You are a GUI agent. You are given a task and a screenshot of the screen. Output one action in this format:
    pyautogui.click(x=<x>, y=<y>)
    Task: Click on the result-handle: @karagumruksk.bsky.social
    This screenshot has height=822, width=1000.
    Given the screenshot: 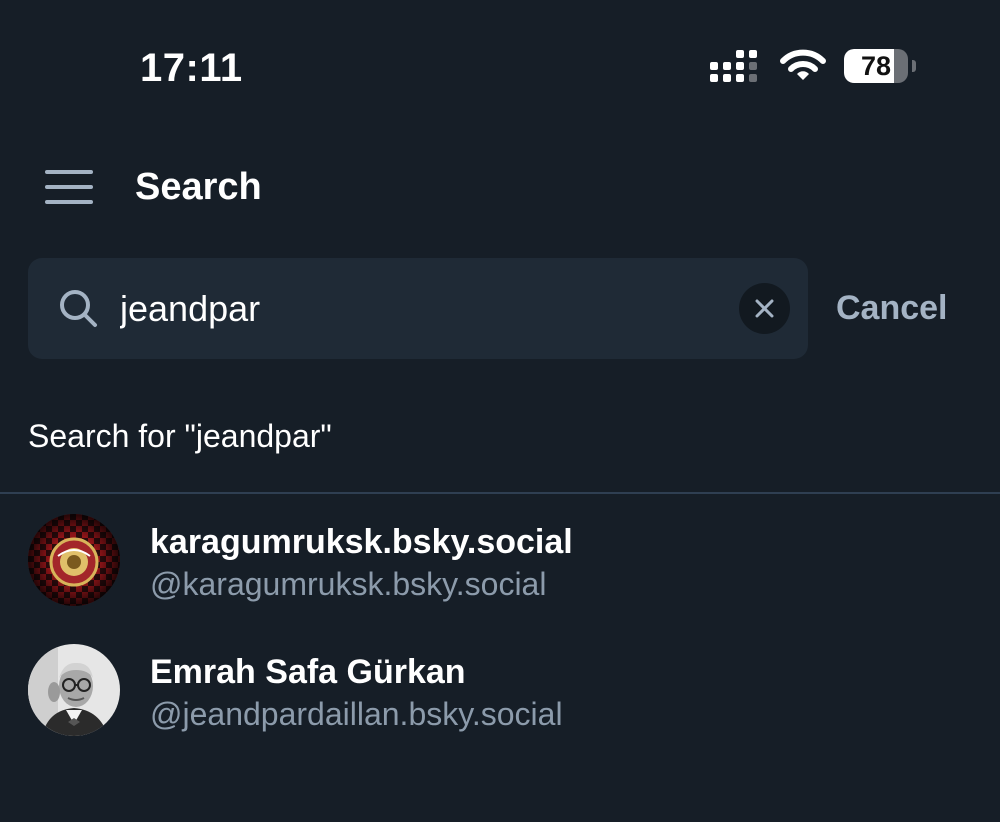 What is the action you would take?
    pyautogui.click(x=348, y=584)
    